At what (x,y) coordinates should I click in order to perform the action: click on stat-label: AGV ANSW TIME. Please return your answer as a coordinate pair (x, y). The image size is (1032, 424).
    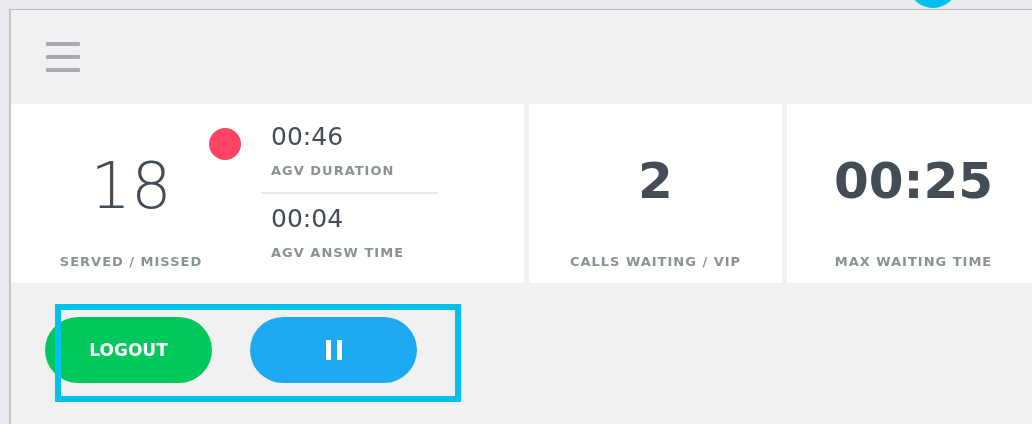
    Looking at the image, I should click on (338, 252).